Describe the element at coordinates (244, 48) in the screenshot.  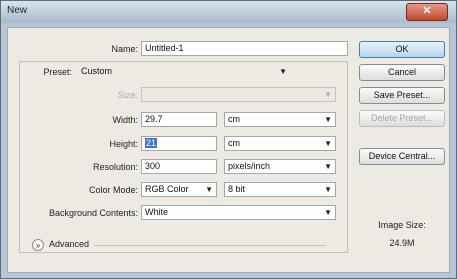
I see `name-input: Untitled-1` at that location.